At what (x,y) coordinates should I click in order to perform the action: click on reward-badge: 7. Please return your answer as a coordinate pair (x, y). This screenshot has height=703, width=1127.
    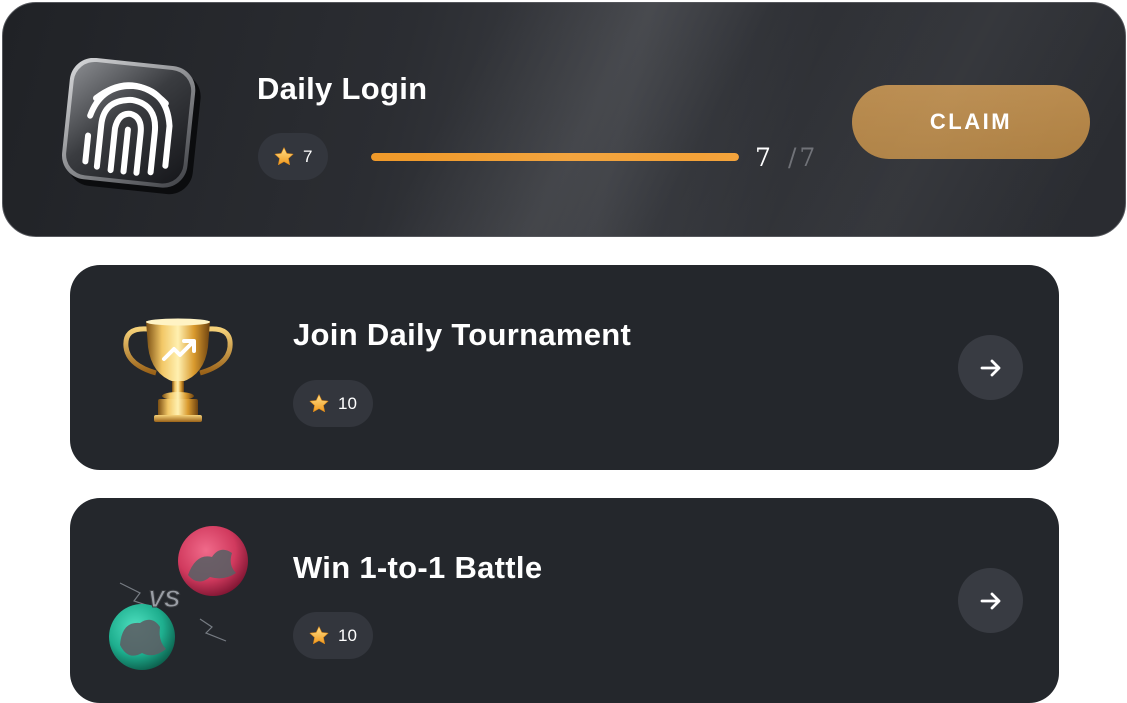
    Looking at the image, I should click on (293, 156).